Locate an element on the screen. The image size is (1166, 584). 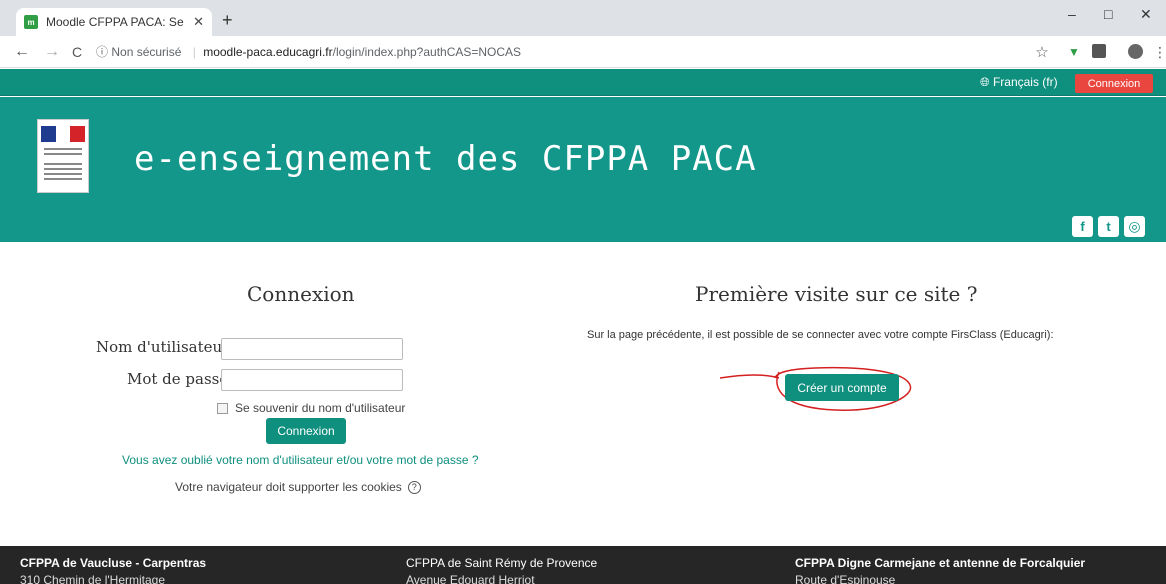
help-icon: ? is located at coordinates (414, 487).